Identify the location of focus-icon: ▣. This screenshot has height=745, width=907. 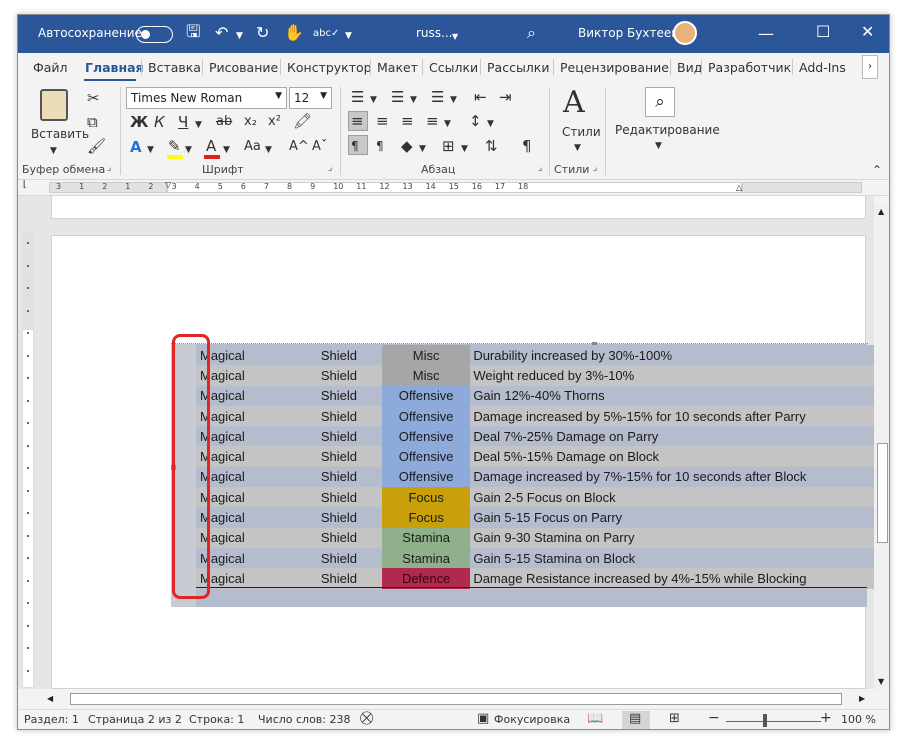
(483, 718).